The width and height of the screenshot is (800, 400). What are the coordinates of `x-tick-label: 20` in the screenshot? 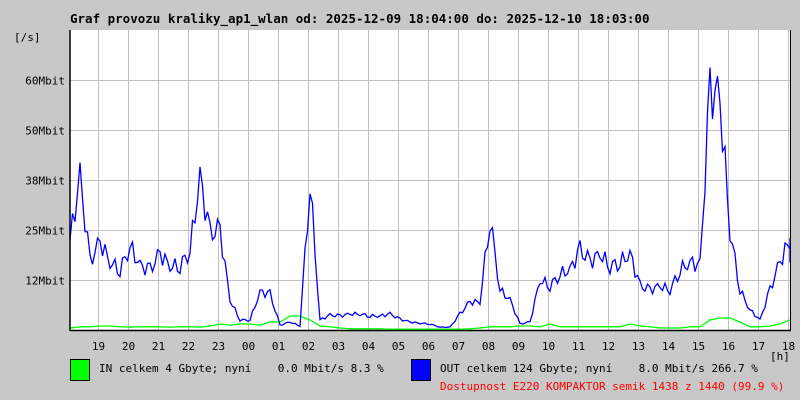 It's located at (128, 346).